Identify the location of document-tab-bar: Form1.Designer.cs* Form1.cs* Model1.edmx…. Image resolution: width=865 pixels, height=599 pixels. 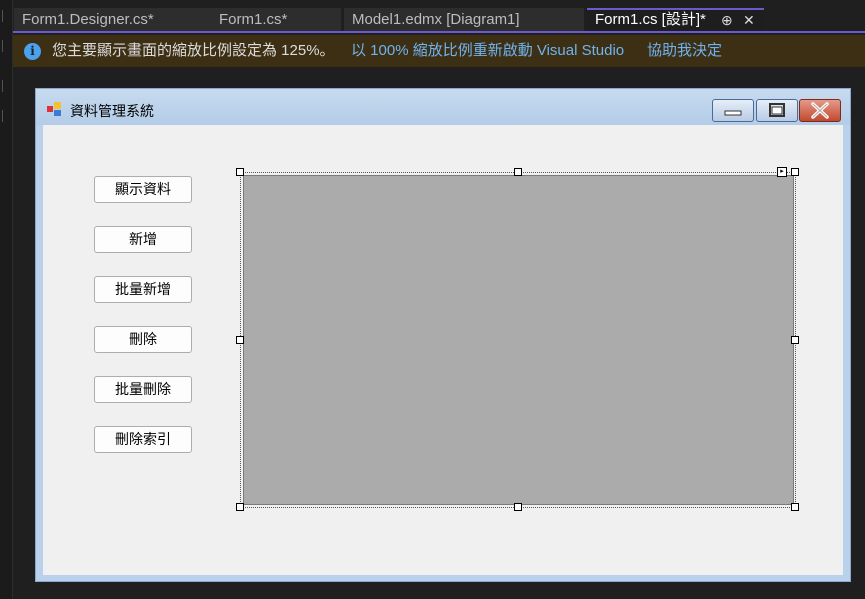
(439, 16).